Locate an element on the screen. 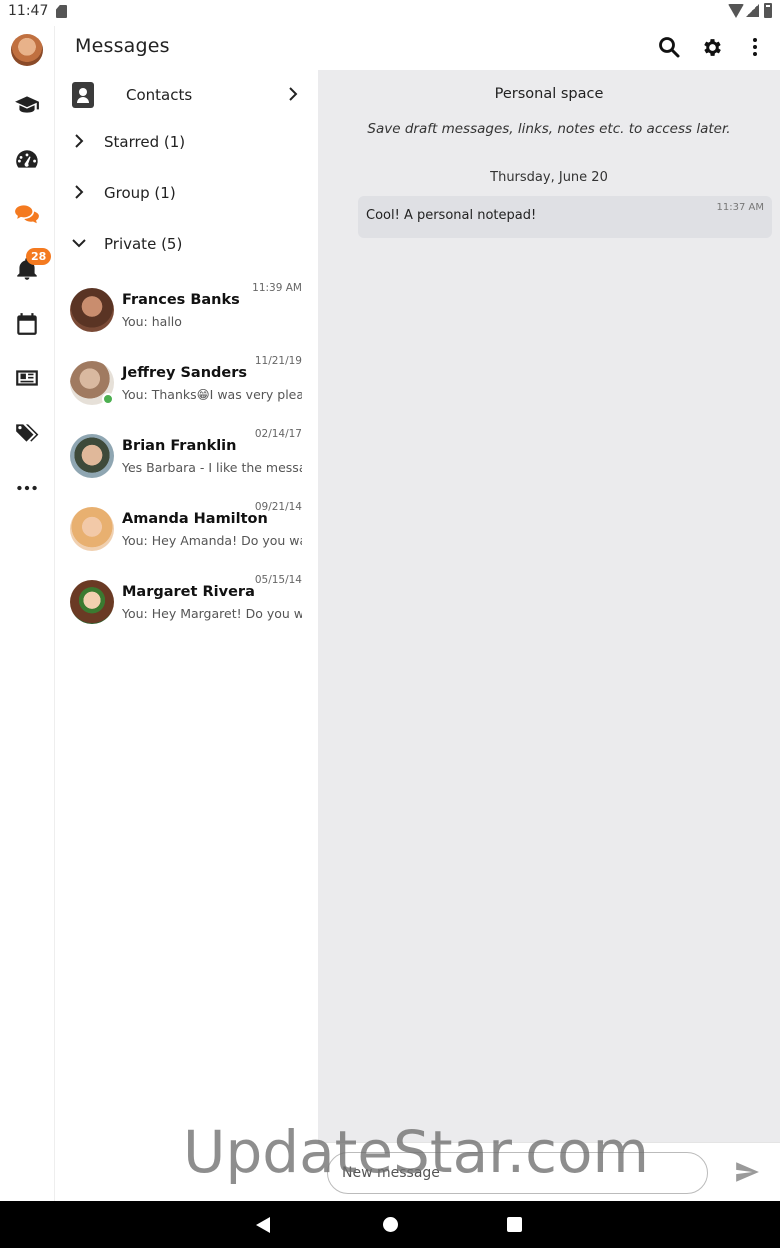 This screenshot has height=1248, width=780. contacts-label: Contacts is located at coordinates (159, 95).